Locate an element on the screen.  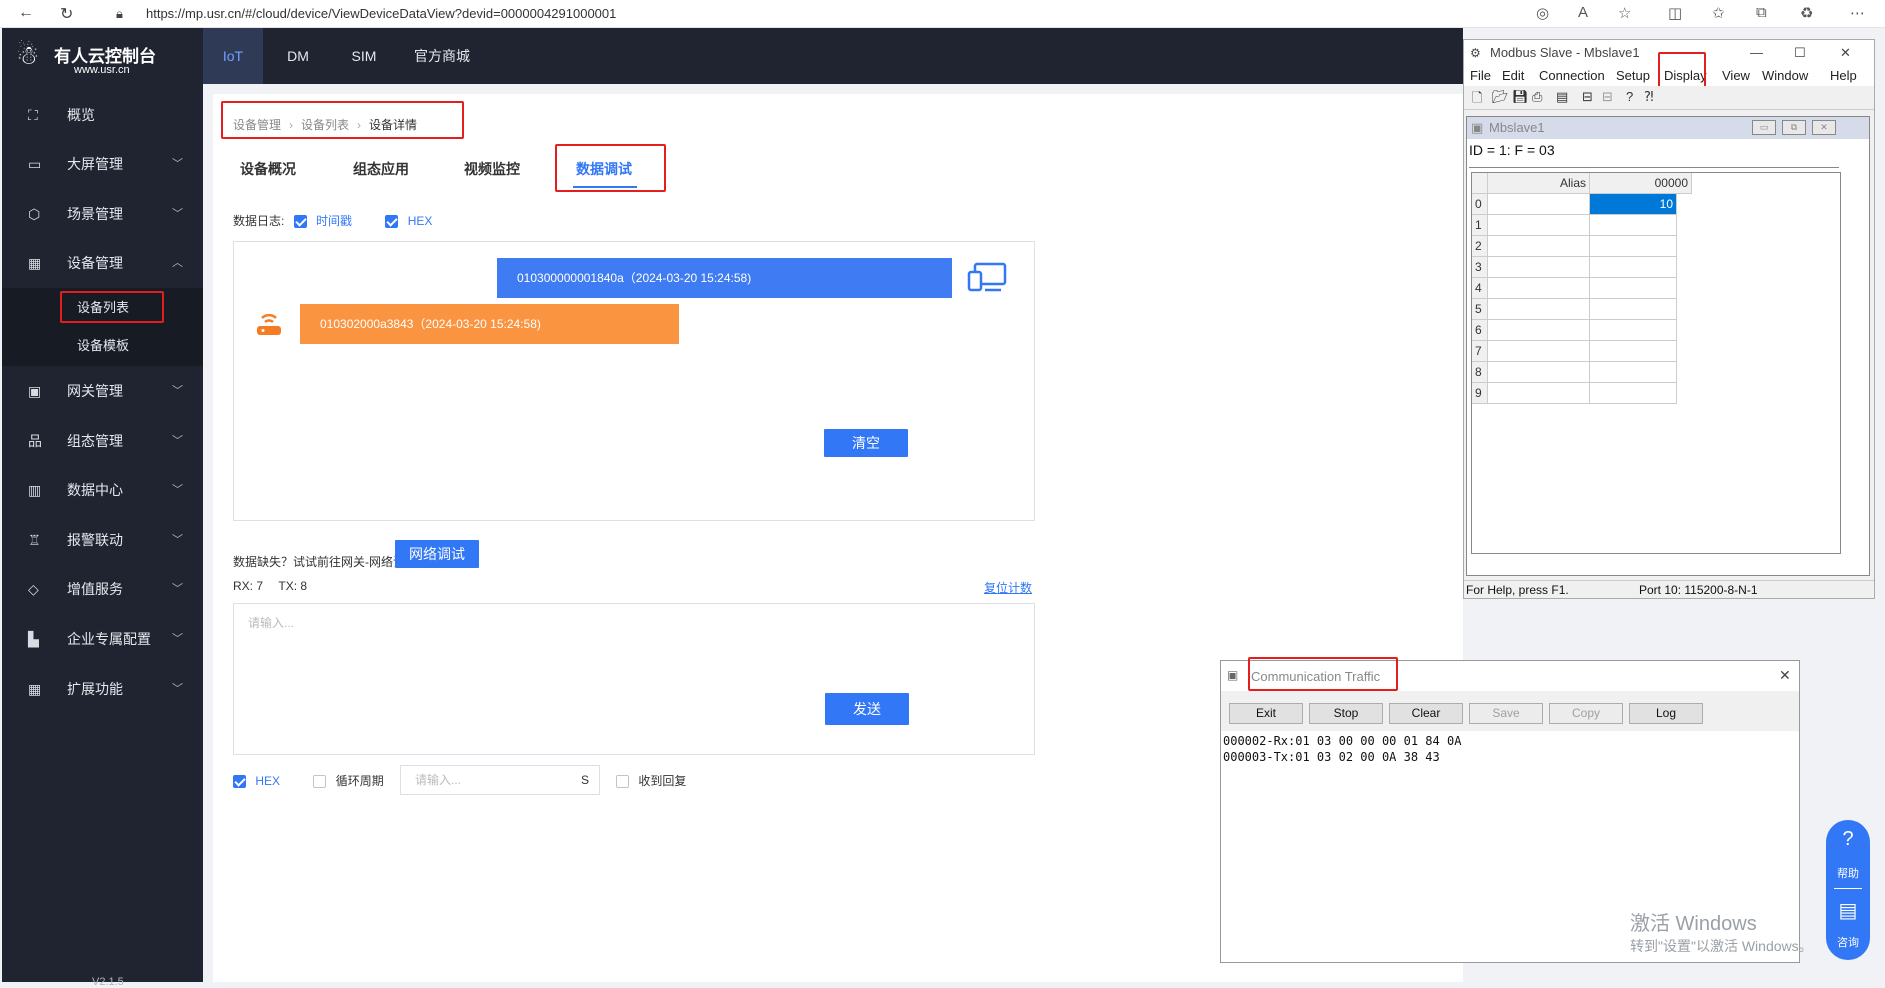
menu-view: View is located at coordinates (1736, 75).